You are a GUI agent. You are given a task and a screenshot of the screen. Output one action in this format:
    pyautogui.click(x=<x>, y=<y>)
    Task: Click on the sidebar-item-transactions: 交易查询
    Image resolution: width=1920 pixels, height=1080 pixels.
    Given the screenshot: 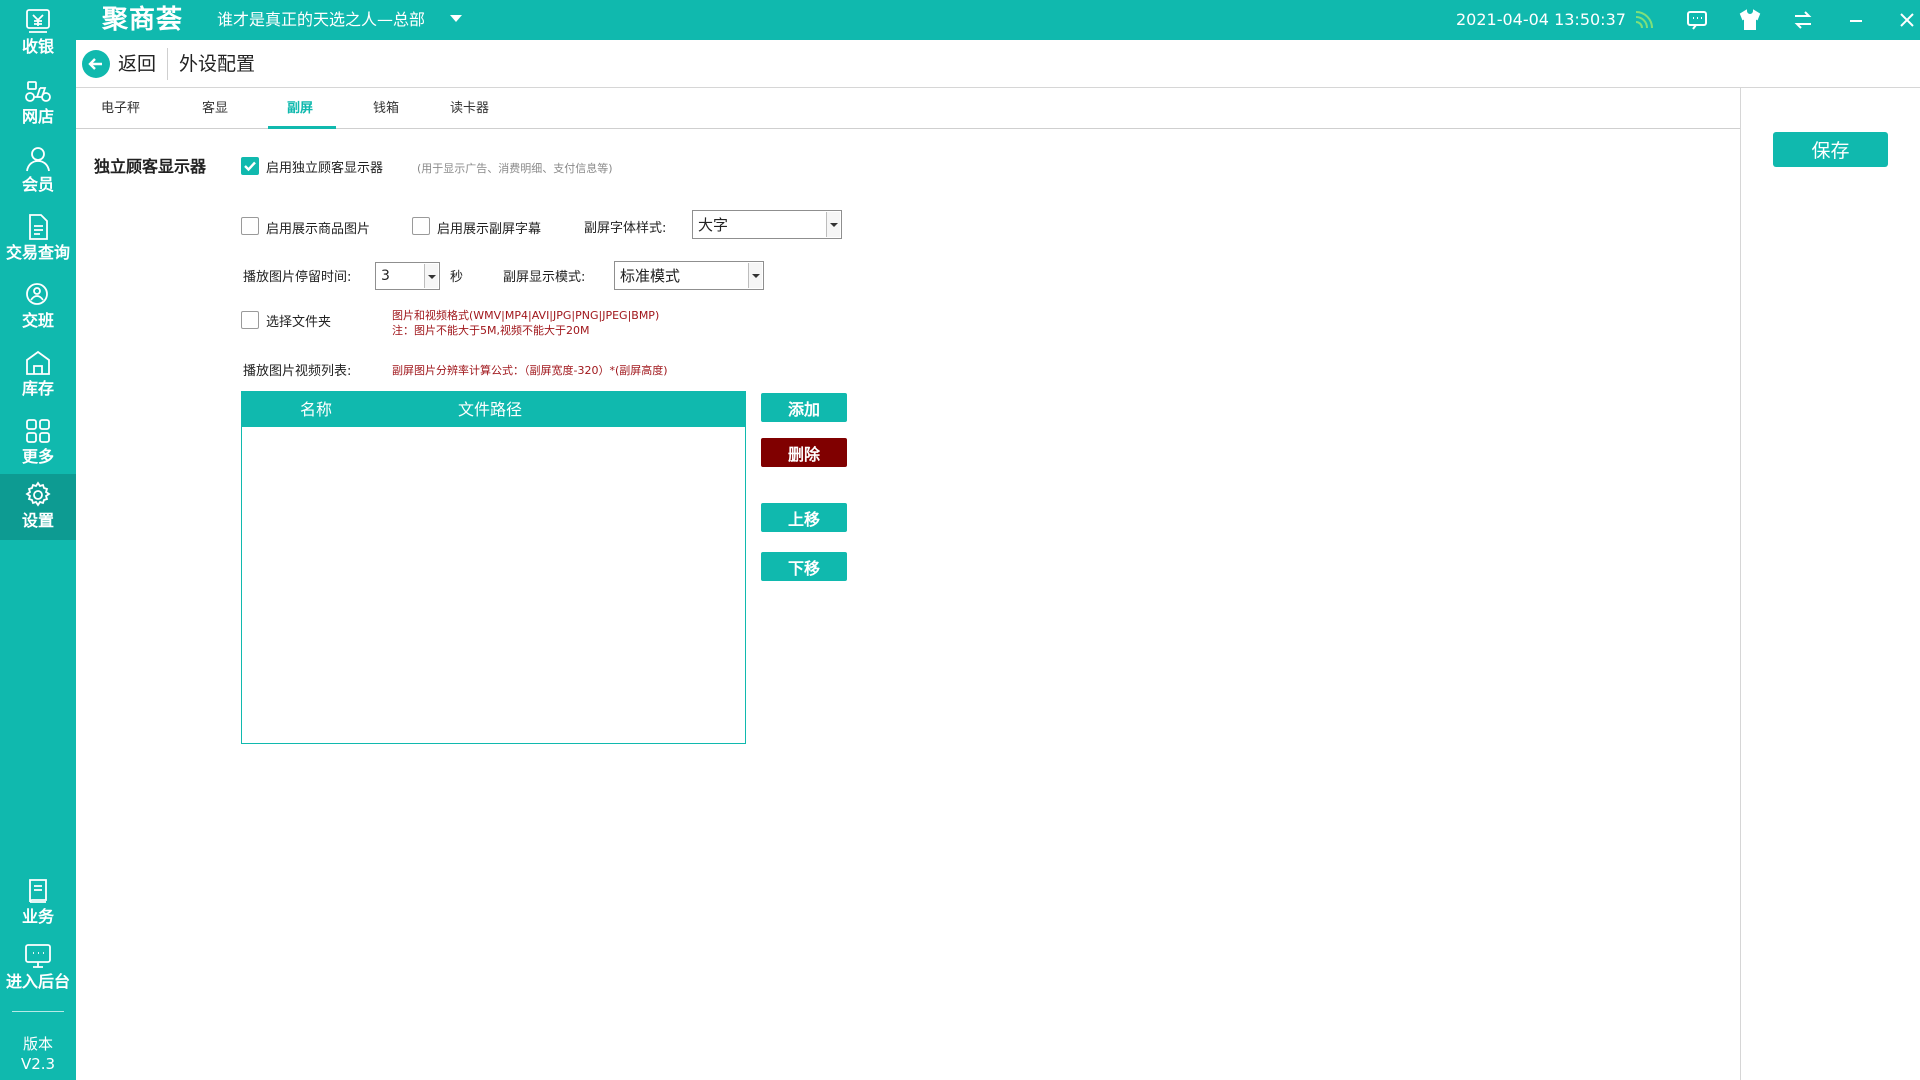 What is the action you would take?
    pyautogui.click(x=38, y=239)
    